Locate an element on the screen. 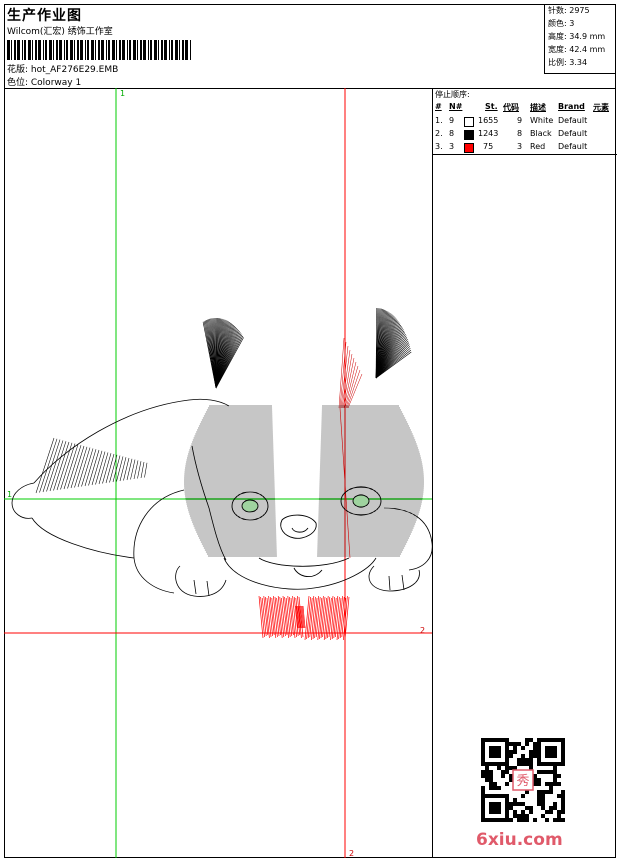  table-row: 2. 8 1243 8 Black Default is located at coordinates (511, 134).